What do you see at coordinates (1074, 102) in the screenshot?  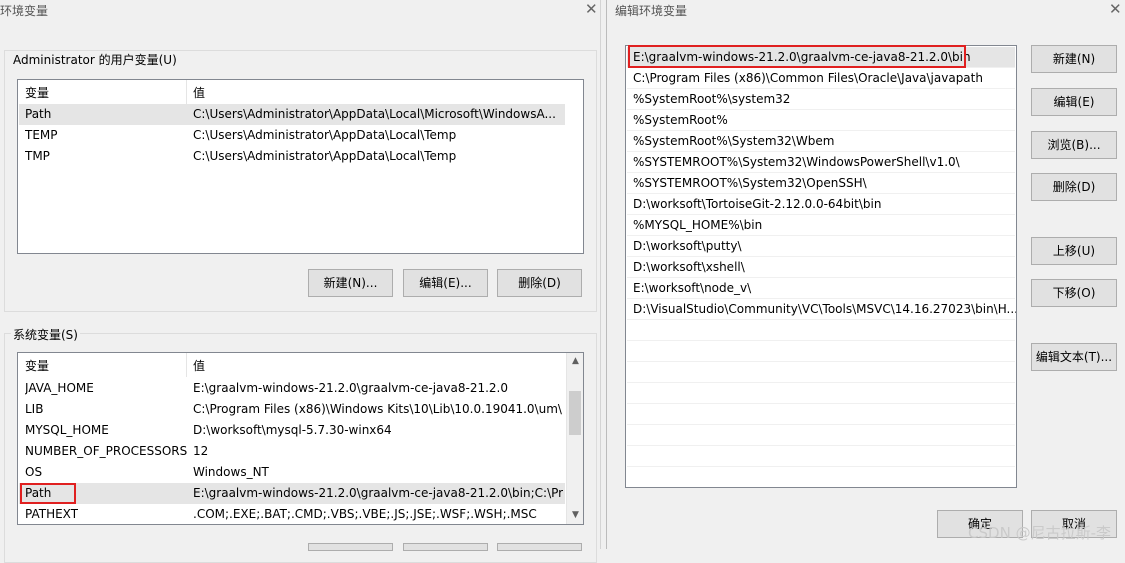 I see `path-edit-button: 编辑(E)` at bounding box center [1074, 102].